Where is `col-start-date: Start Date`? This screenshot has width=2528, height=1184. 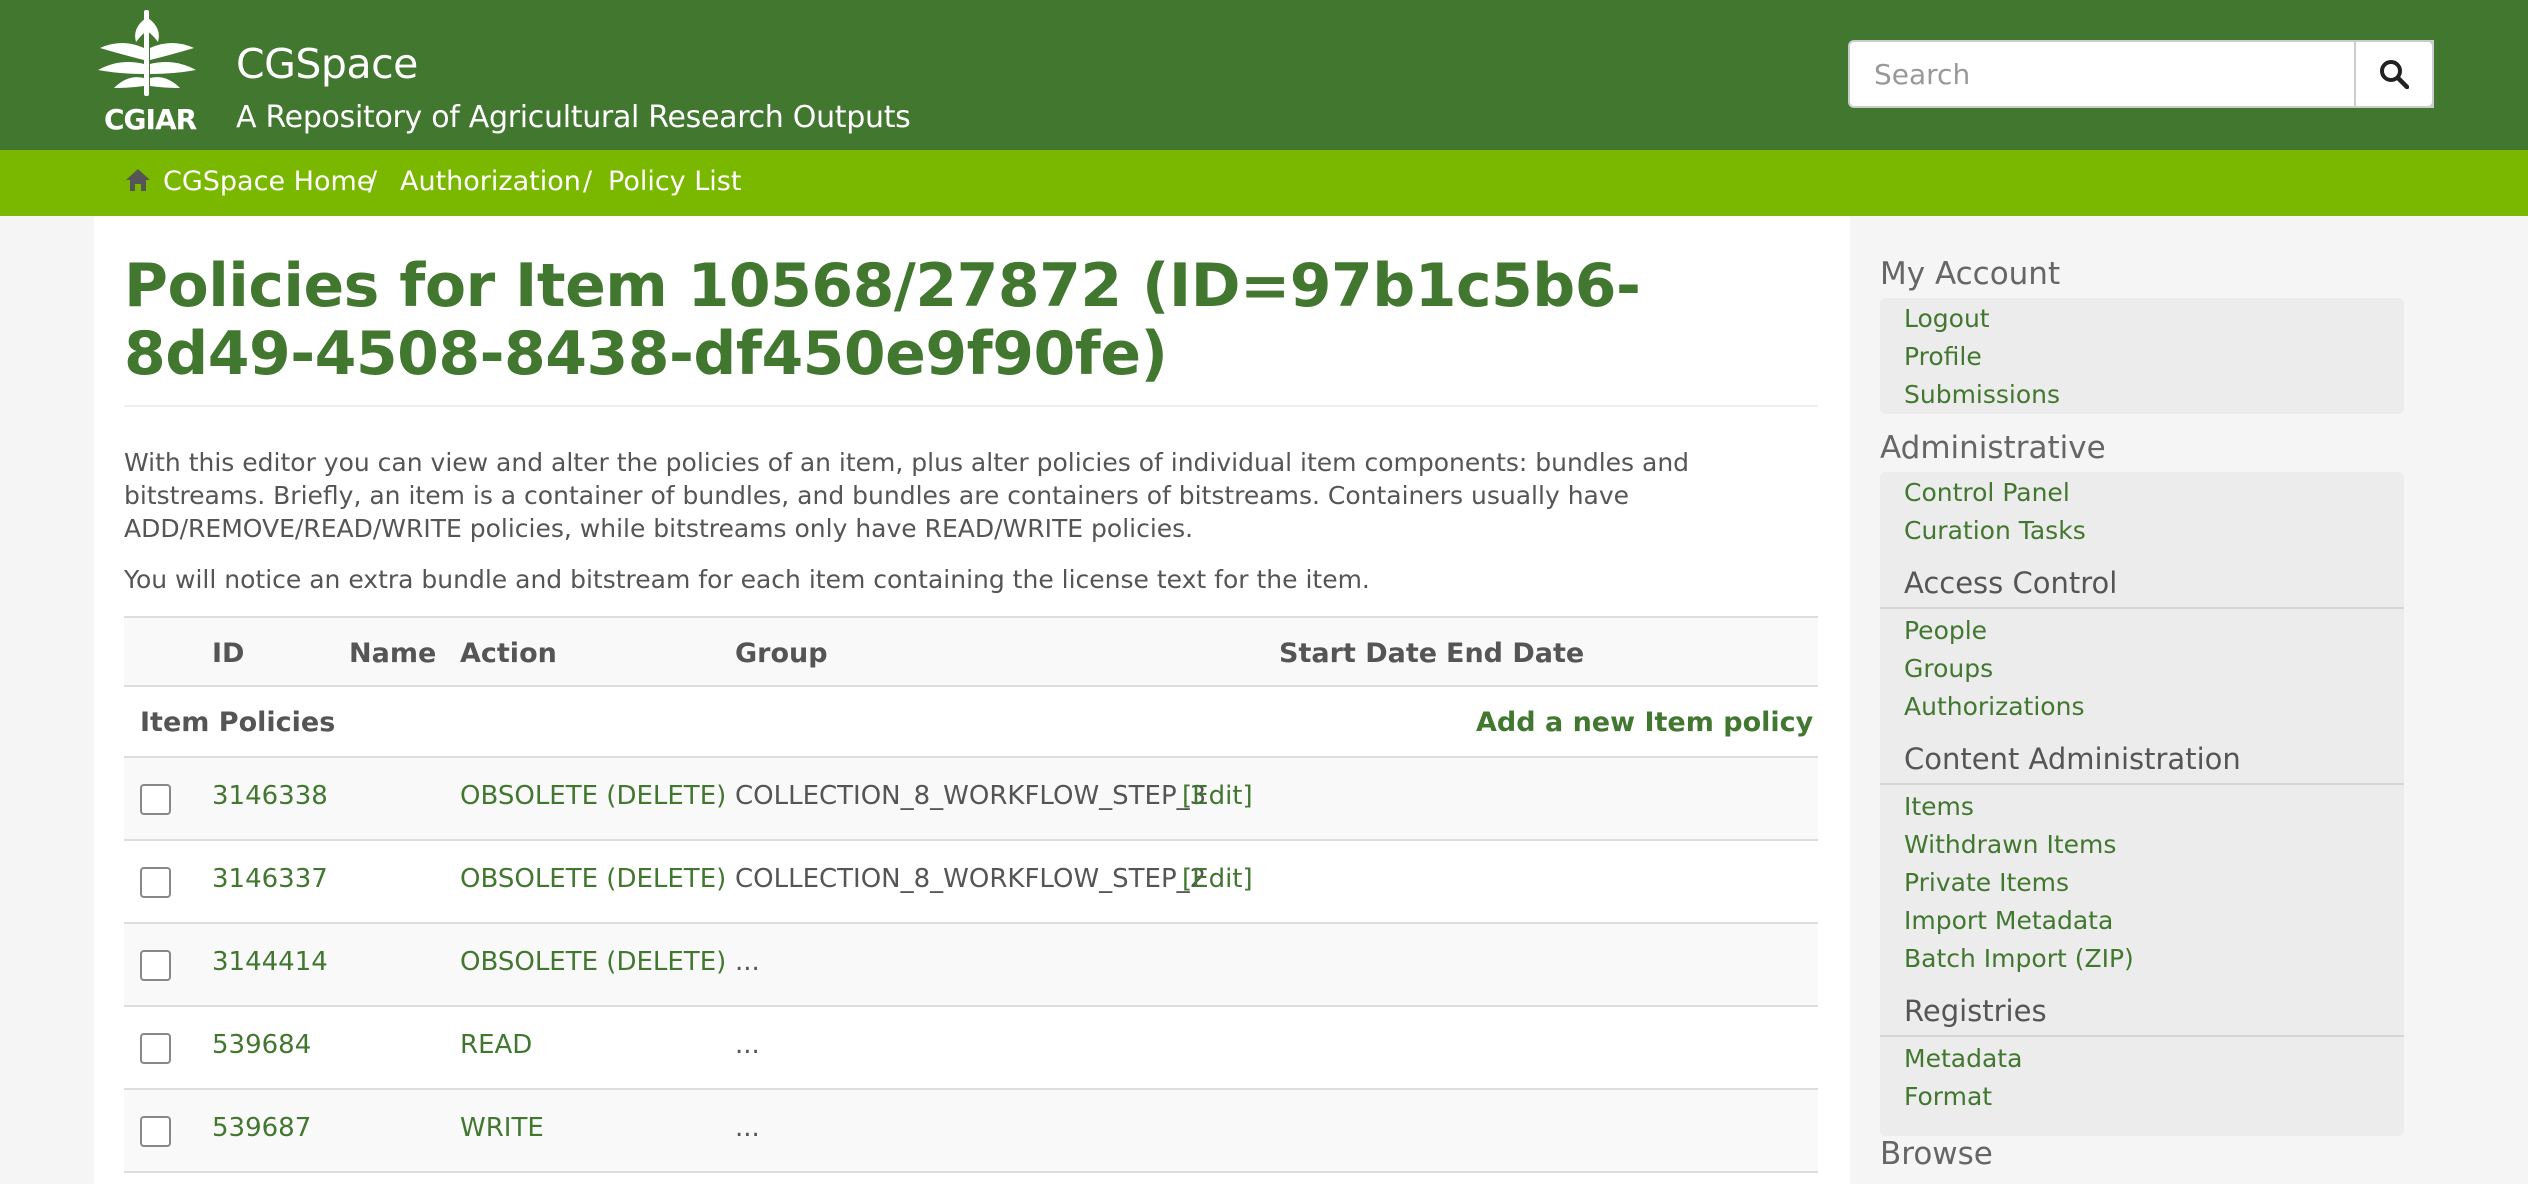
col-start-date: Start Date is located at coordinates (1358, 653).